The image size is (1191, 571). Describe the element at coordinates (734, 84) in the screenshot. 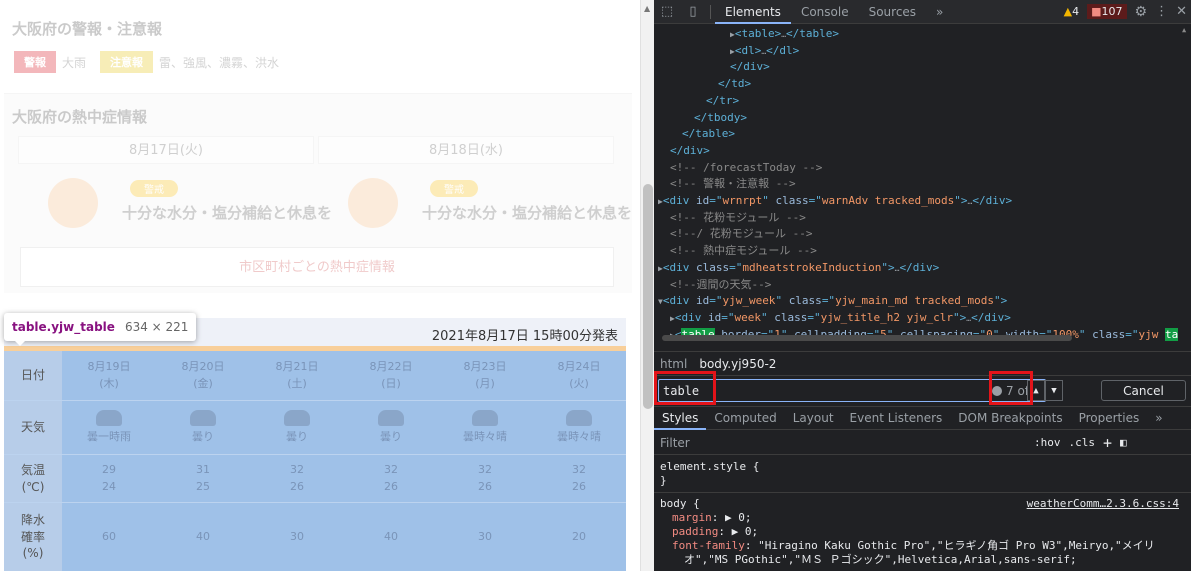

I see `dom-node-line: </td>` at that location.